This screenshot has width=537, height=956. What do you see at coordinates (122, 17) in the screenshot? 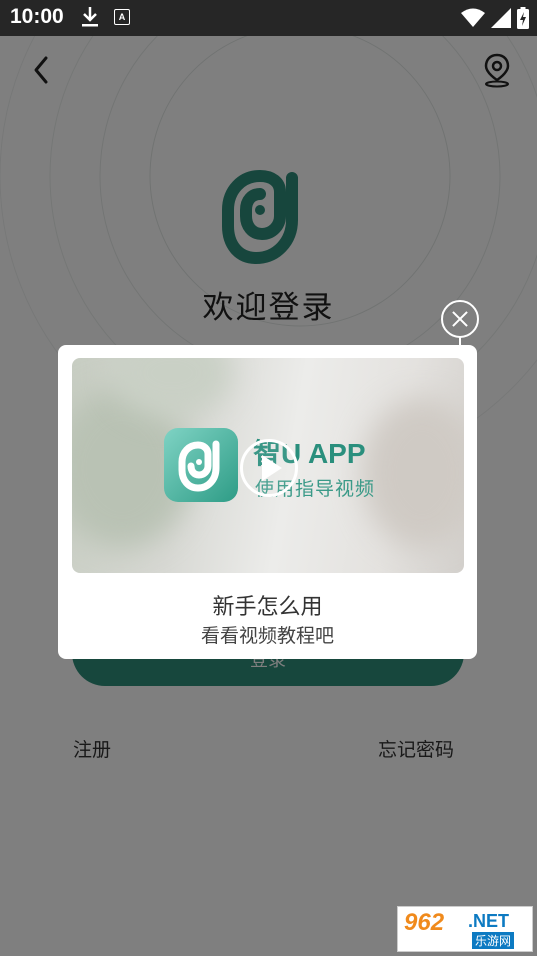
I see `keyboard-a-icon: A` at bounding box center [122, 17].